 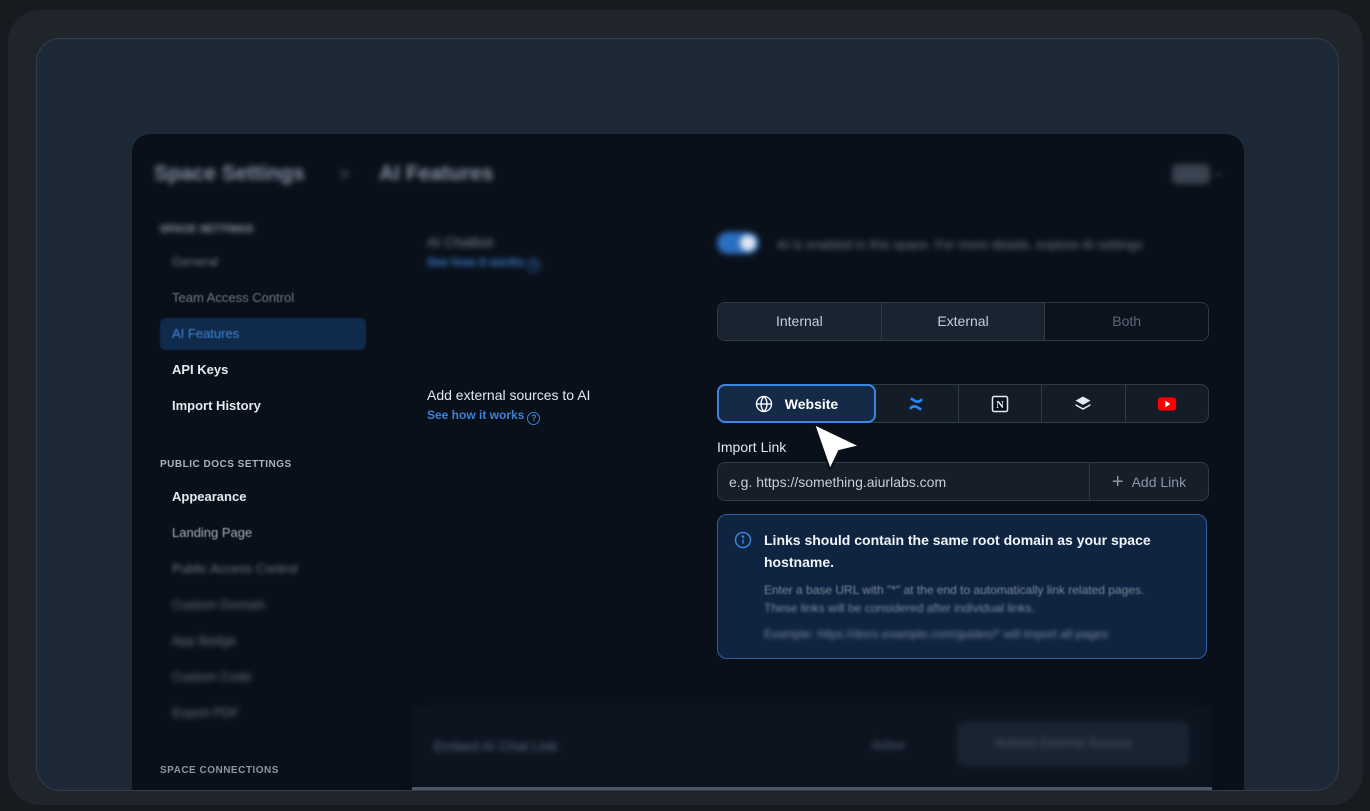 I want to click on sidebar-item-public-access-control: Public Access Control, so click(x=263, y=569).